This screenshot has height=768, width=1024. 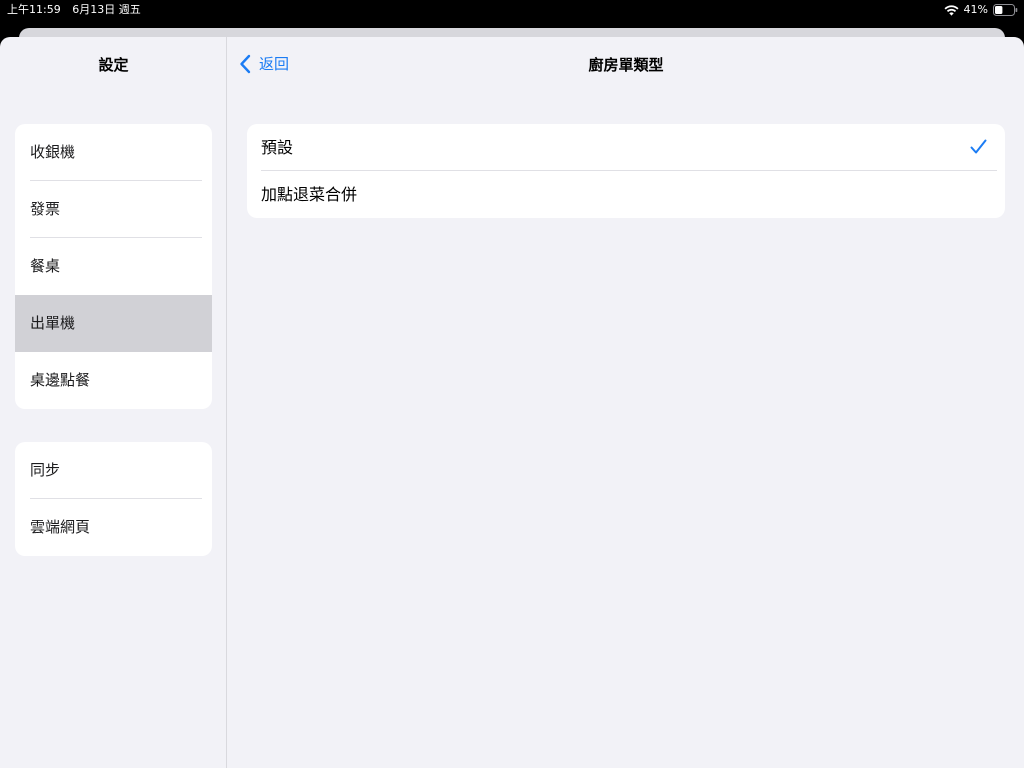 What do you see at coordinates (113, 152) in the screenshot?
I see `sidebar-item-cashier: 收銀機` at bounding box center [113, 152].